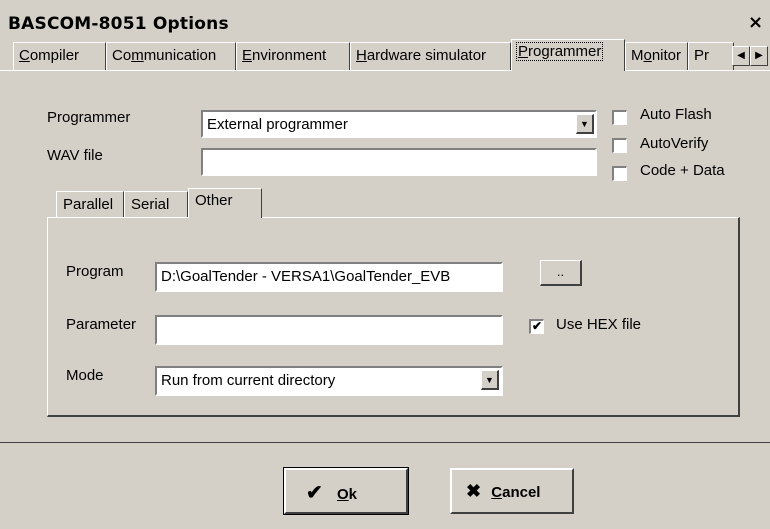 Image resolution: width=770 pixels, height=529 pixels. I want to click on code-data-label: Code + Data, so click(682, 170).